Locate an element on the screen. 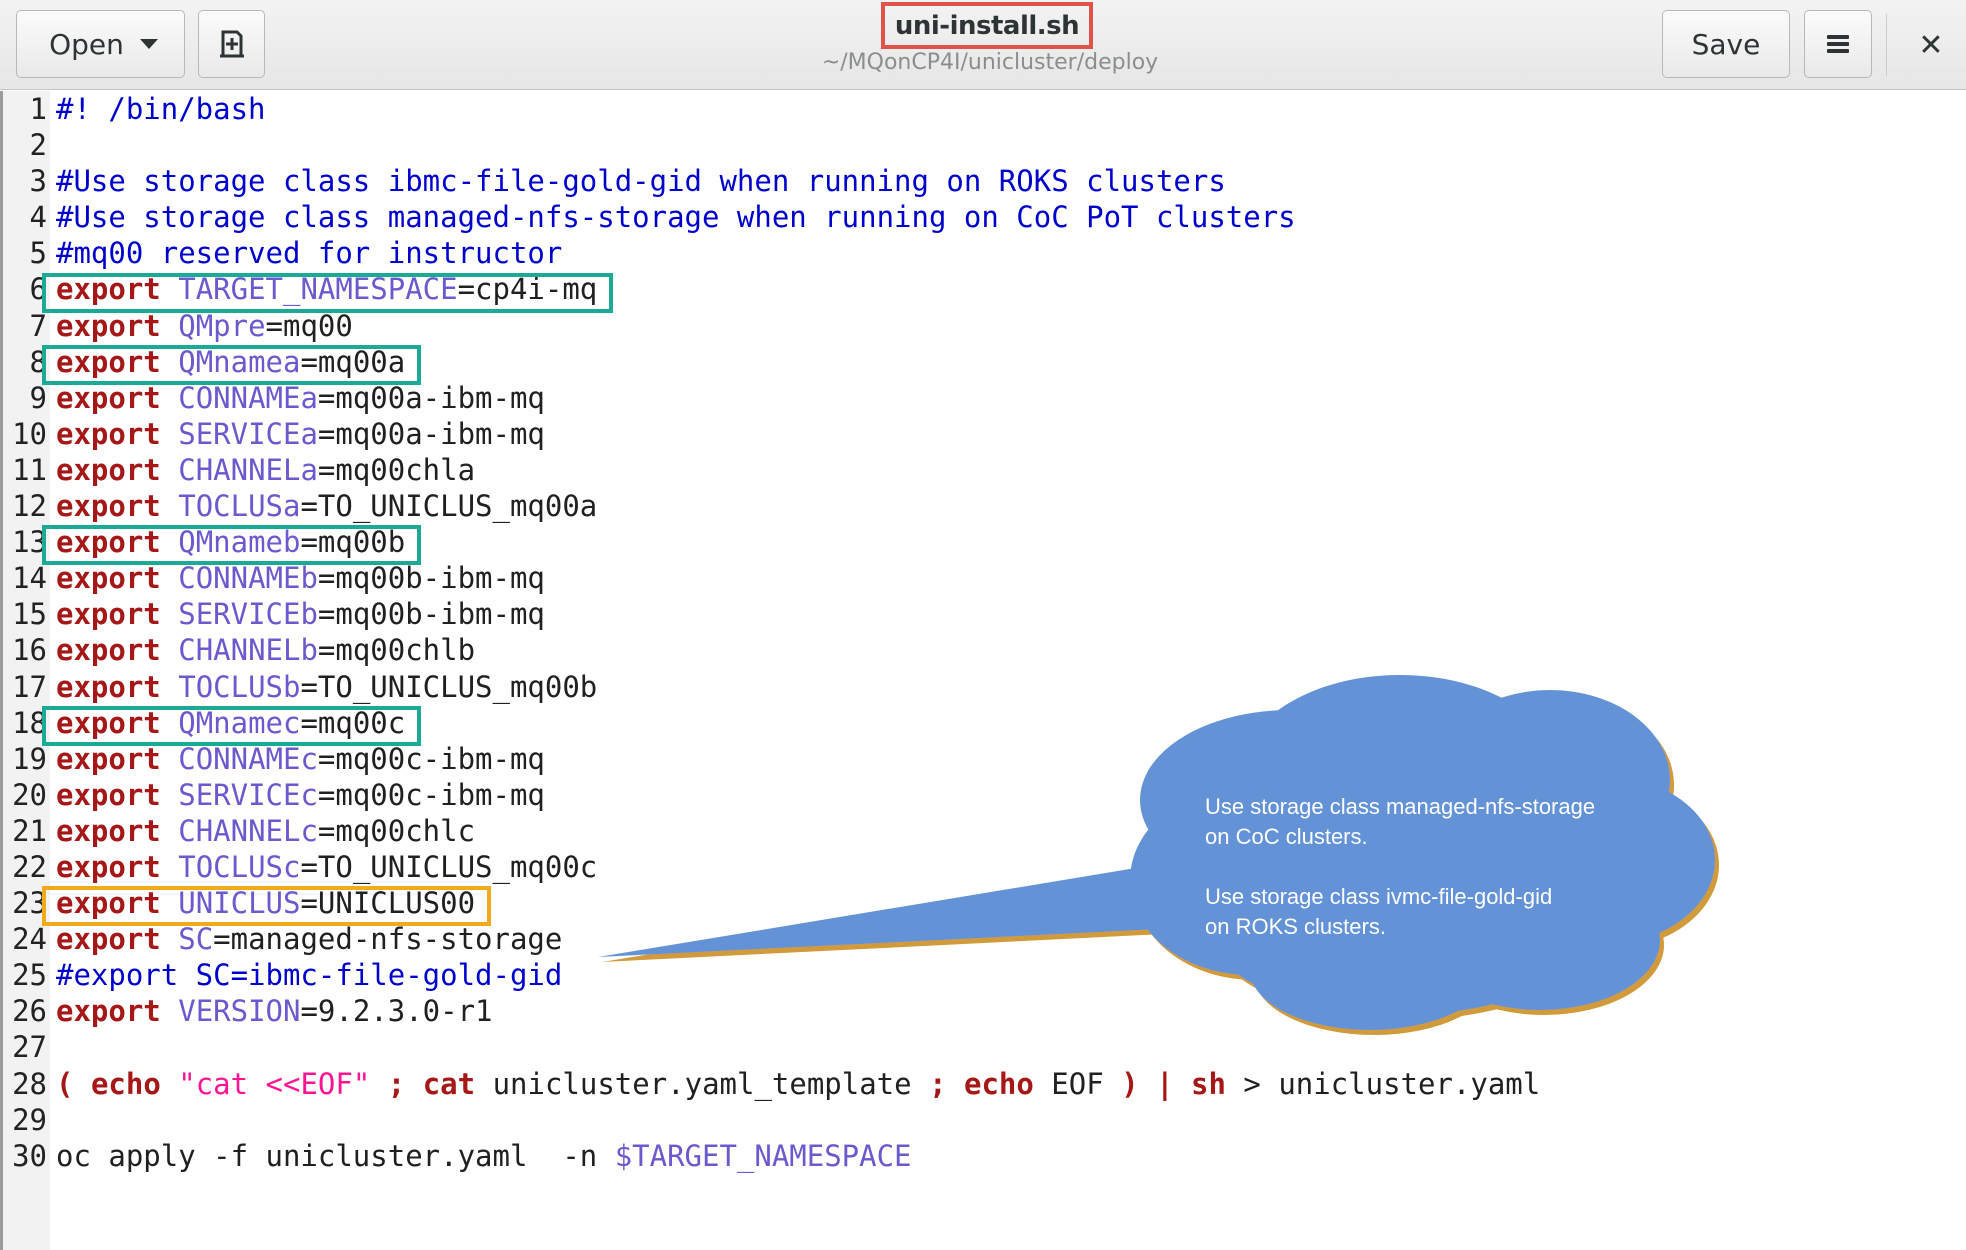 The height and width of the screenshot is (1250, 1966). code-line: 22 export TOCLUSc=TO_UNICLUS_mq00c is located at coordinates (983, 867).